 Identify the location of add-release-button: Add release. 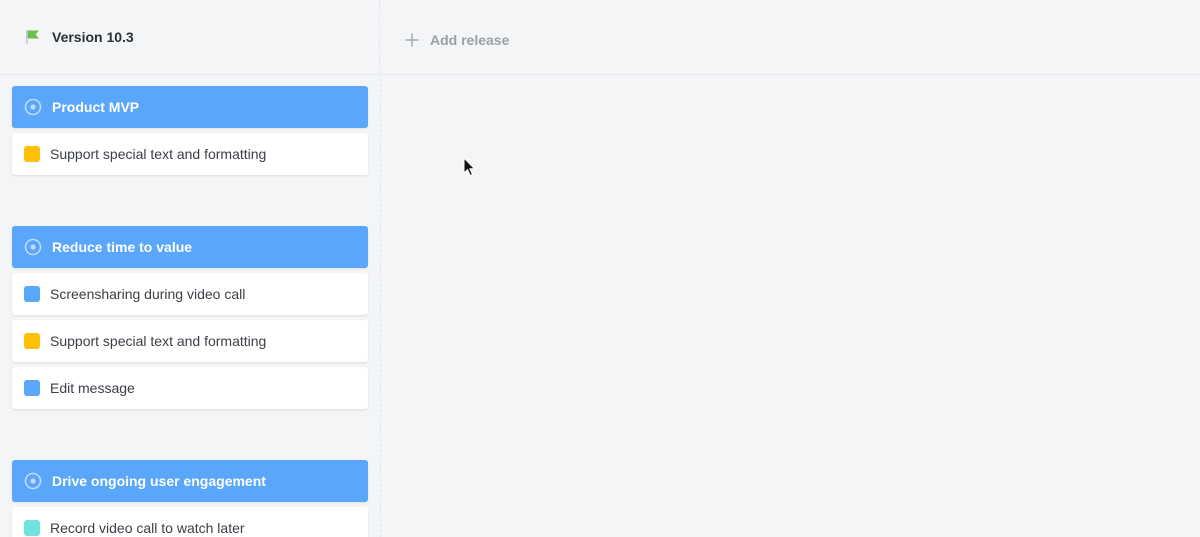
(456, 40).